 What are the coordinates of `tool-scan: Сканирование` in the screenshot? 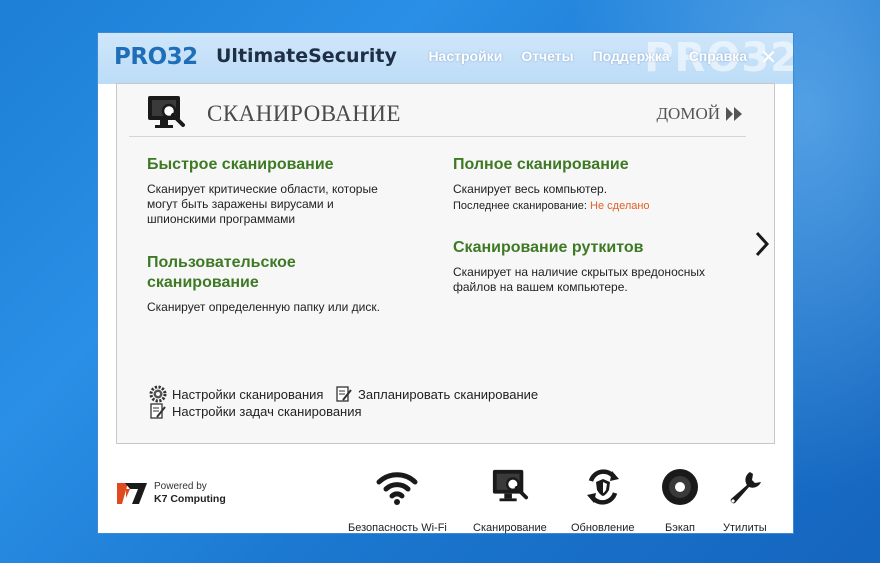 It's located at (510, 500).